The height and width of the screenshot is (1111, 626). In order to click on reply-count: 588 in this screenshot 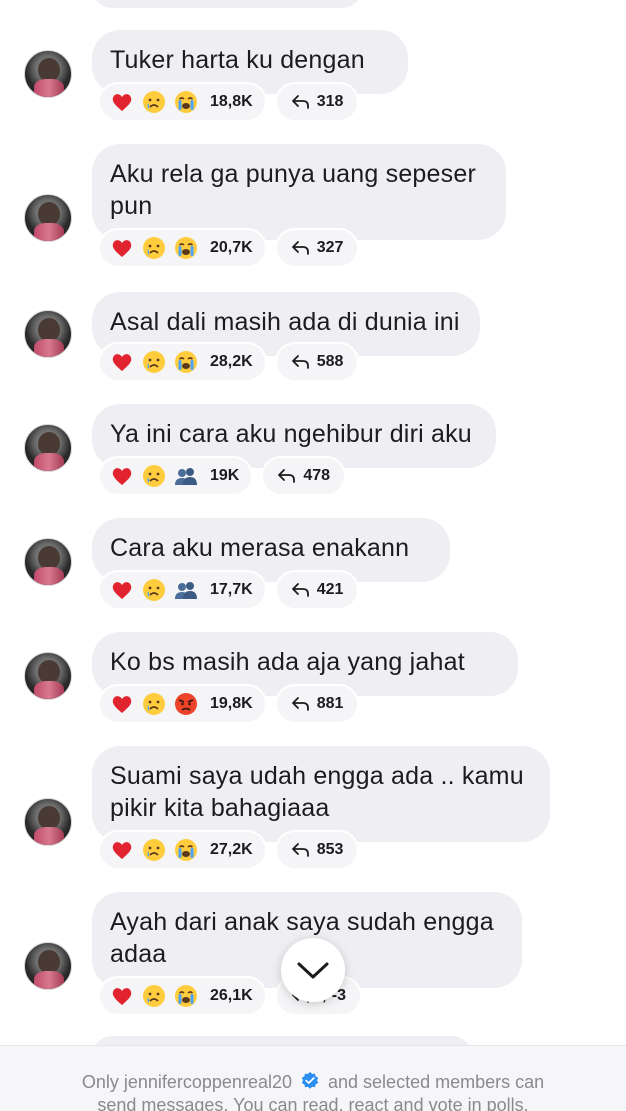, I will do `click(330, 361)`.